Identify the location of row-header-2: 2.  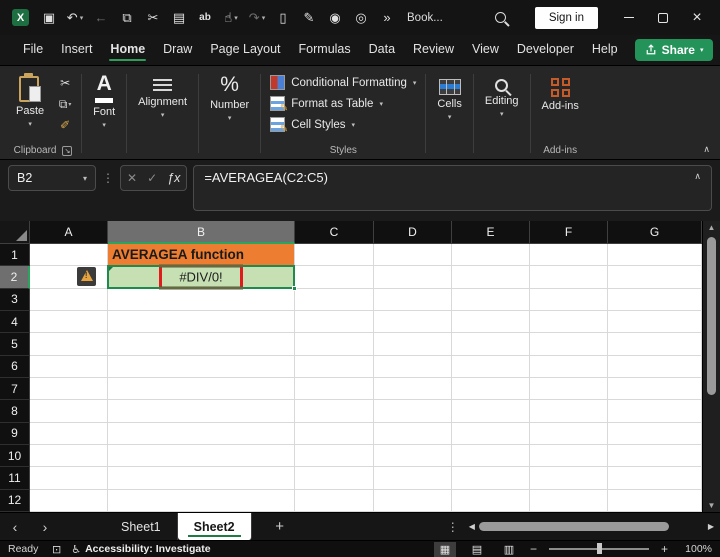
(15, 277).